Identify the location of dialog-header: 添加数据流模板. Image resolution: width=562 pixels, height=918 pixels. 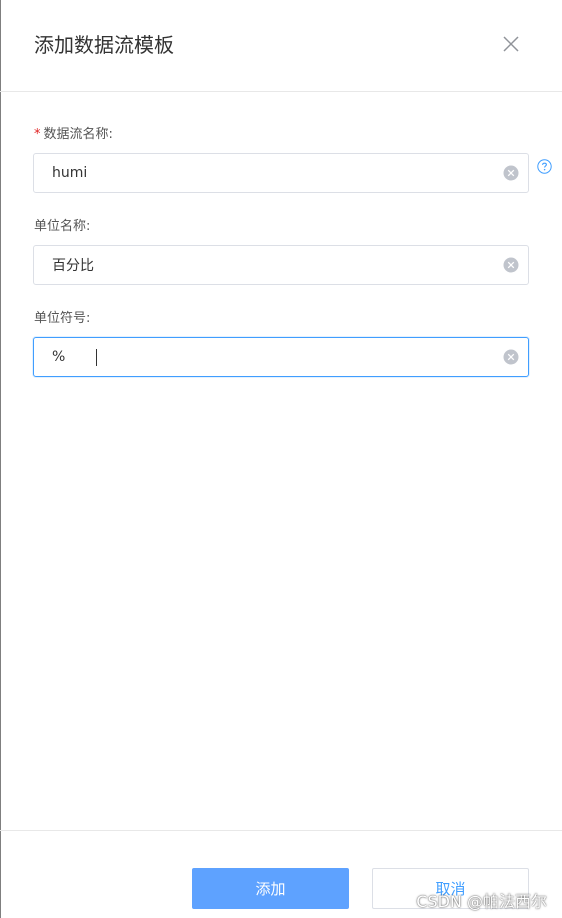
(281, 46).